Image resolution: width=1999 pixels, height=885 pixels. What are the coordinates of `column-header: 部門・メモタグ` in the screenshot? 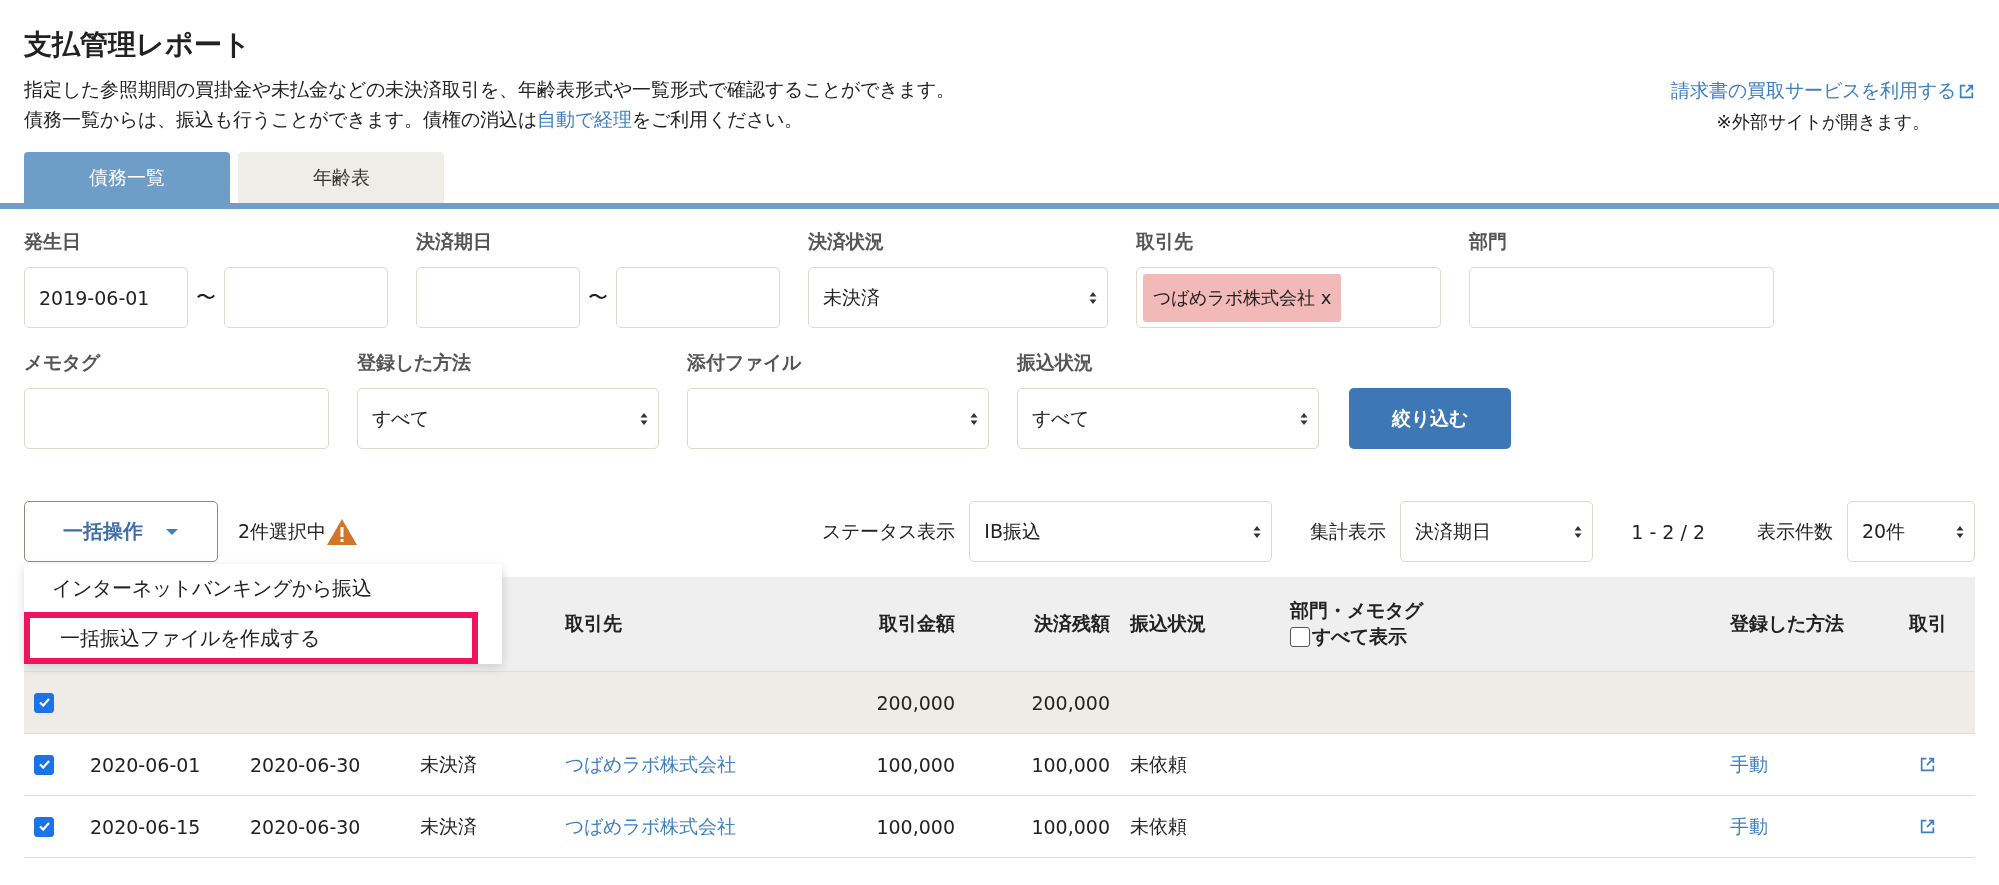 It's located at (1356, 610).